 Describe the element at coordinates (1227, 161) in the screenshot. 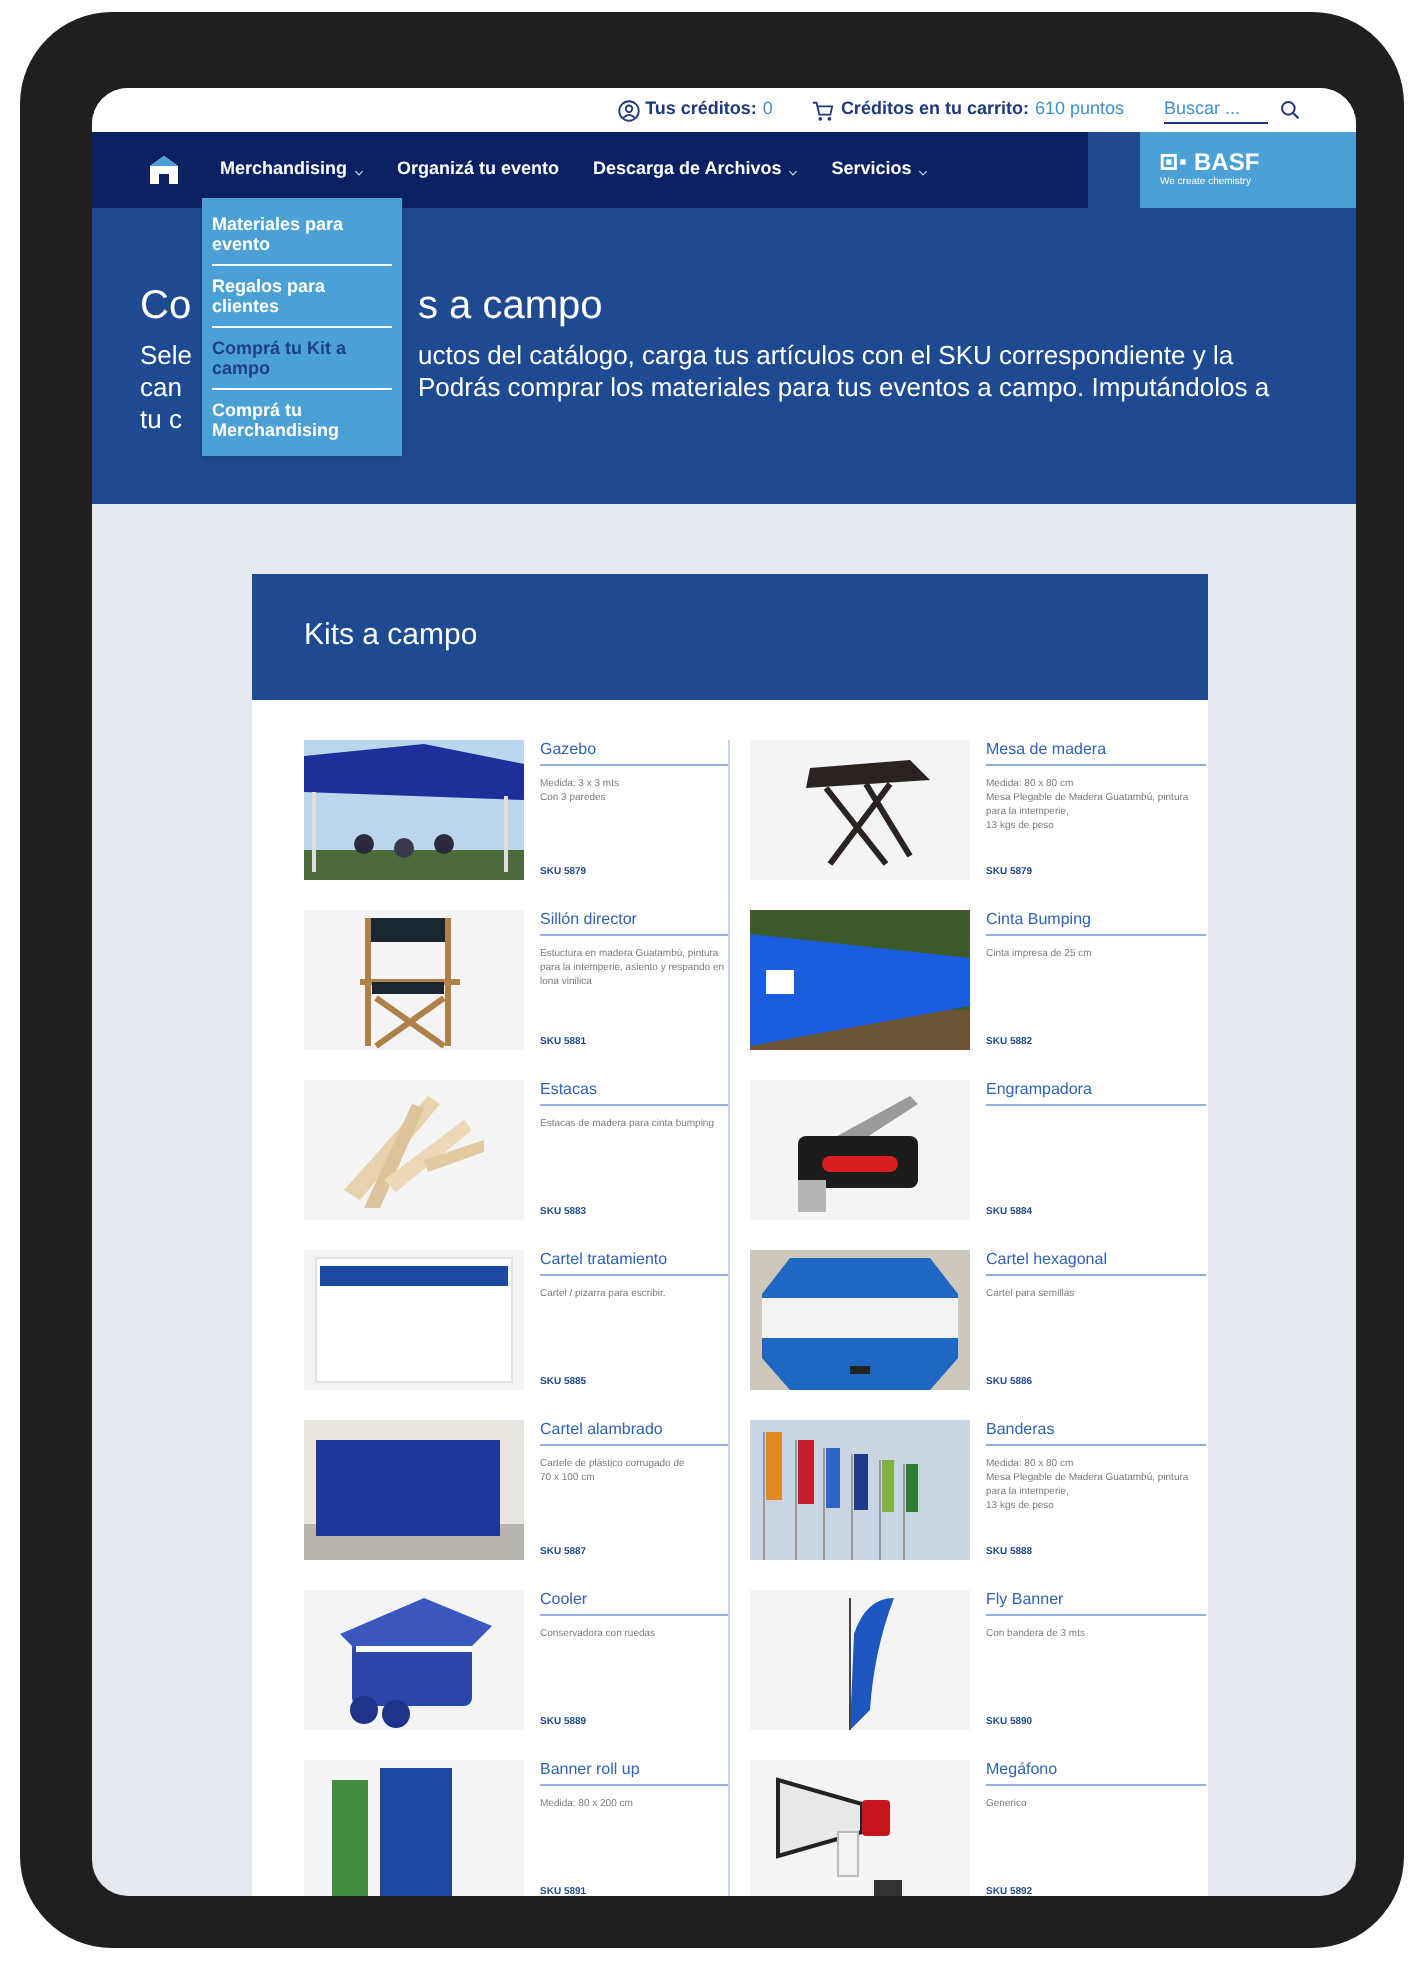

I see `logo-name: BASF` at that location.